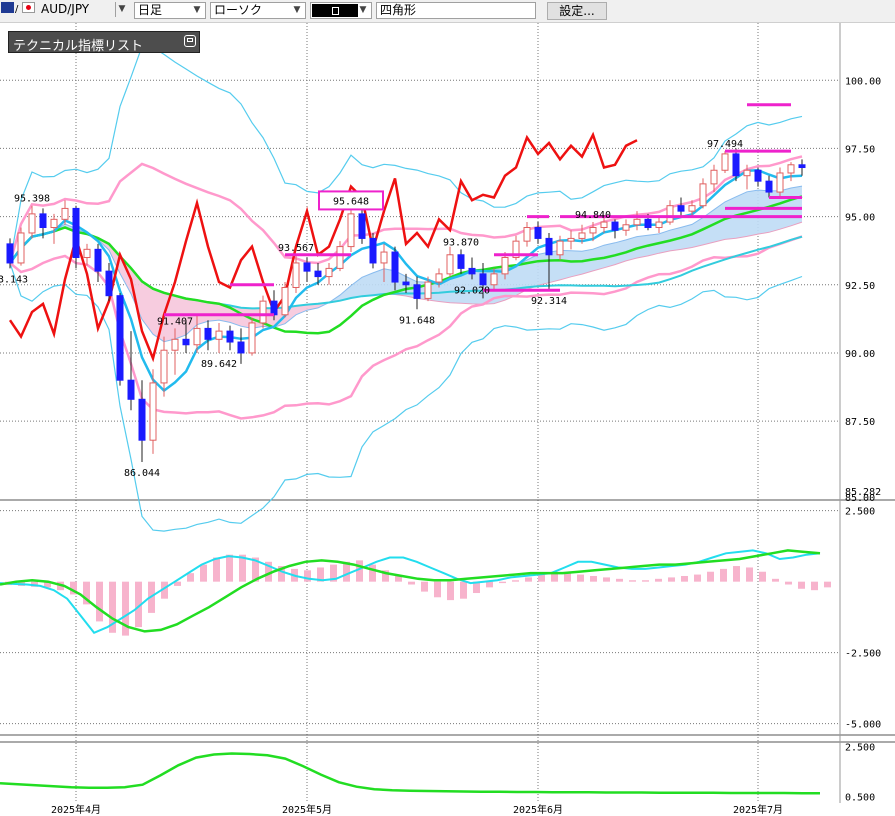  What do you see at coordinates (32, 199) in the screenshot?
I see `price-label: 95.398` at bounding box center [32, 199].